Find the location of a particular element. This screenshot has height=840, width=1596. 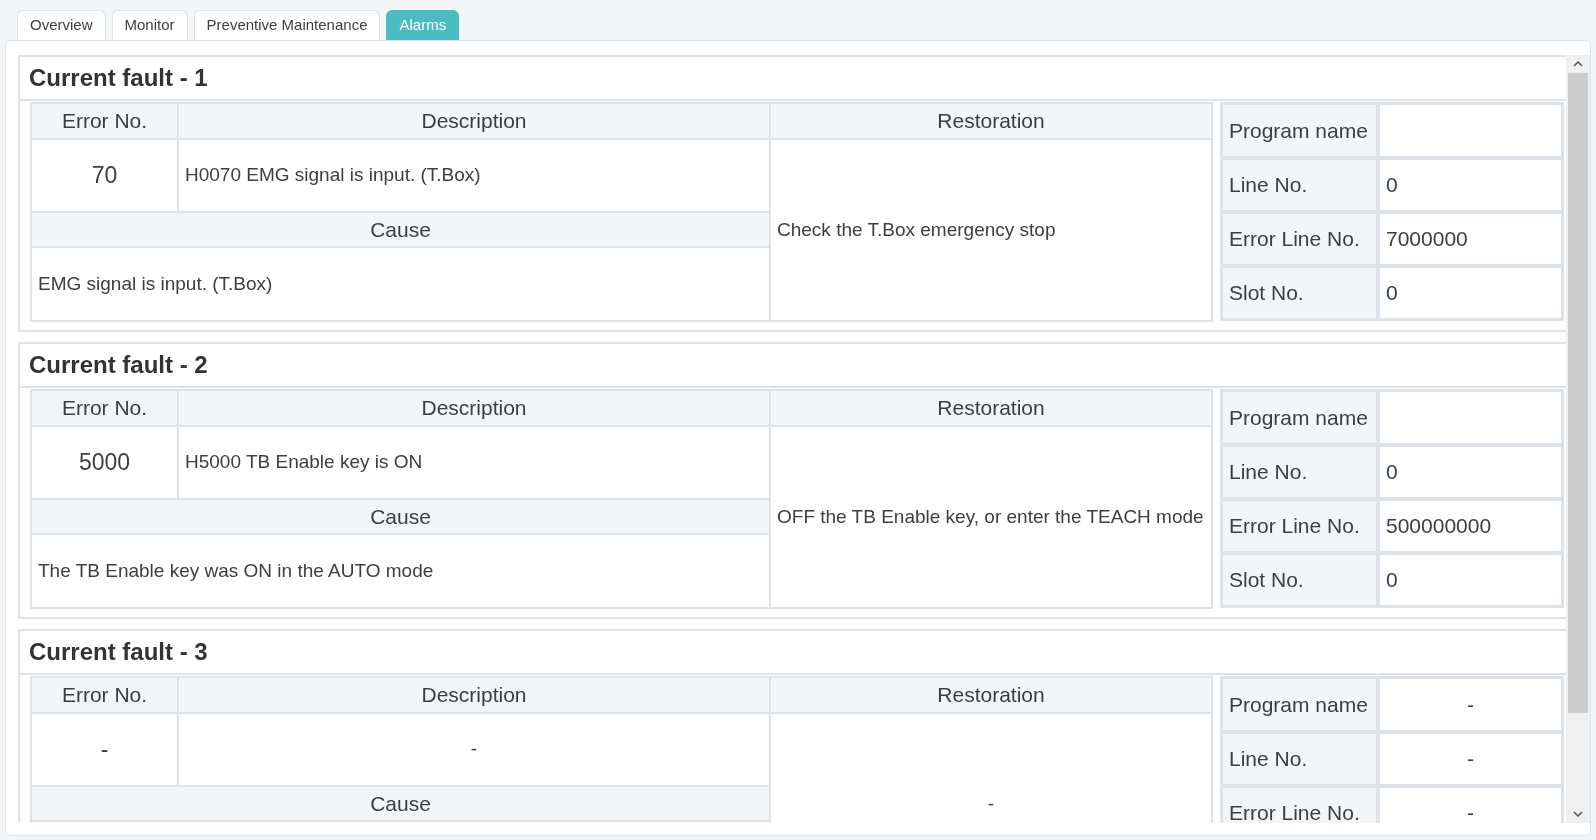

error-number: 5000 is located at coordinates (104, 462).